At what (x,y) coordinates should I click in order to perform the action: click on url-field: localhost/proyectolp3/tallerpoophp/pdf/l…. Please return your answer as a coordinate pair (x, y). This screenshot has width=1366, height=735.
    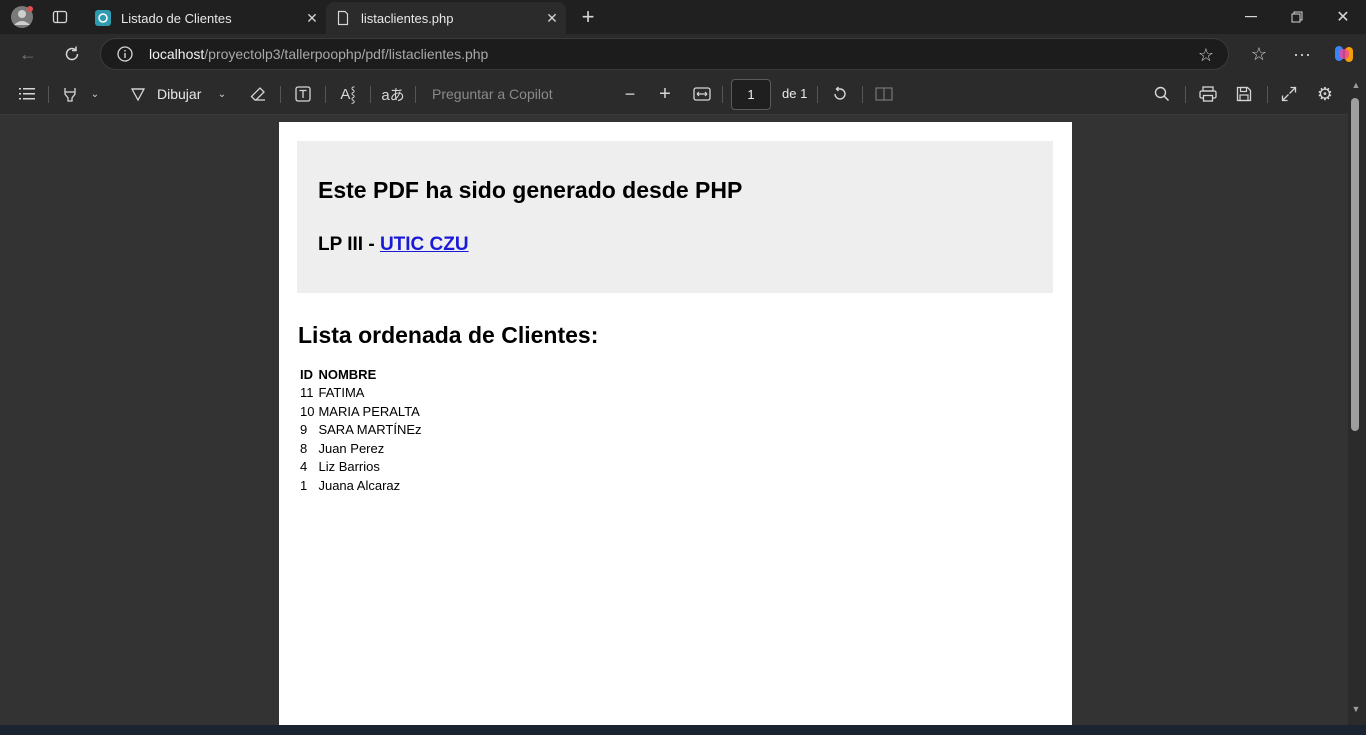
    Looking at the image, I should click on (664, 54).